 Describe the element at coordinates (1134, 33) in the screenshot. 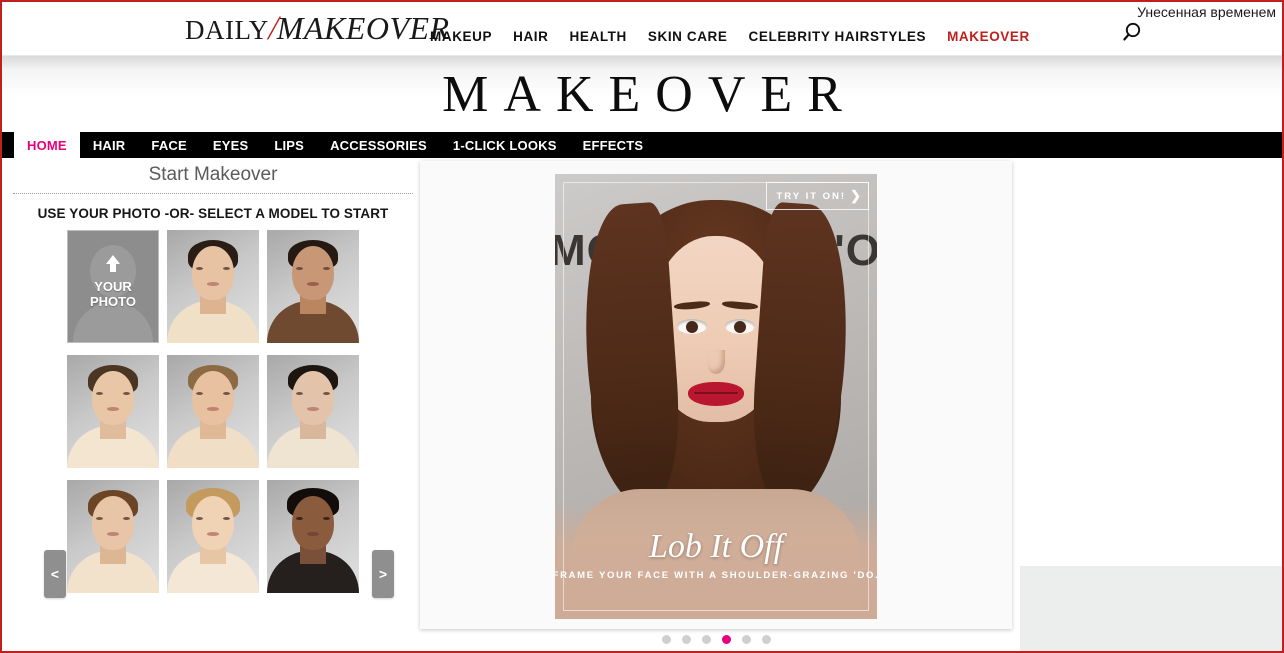

I see `search-icon` at that location.